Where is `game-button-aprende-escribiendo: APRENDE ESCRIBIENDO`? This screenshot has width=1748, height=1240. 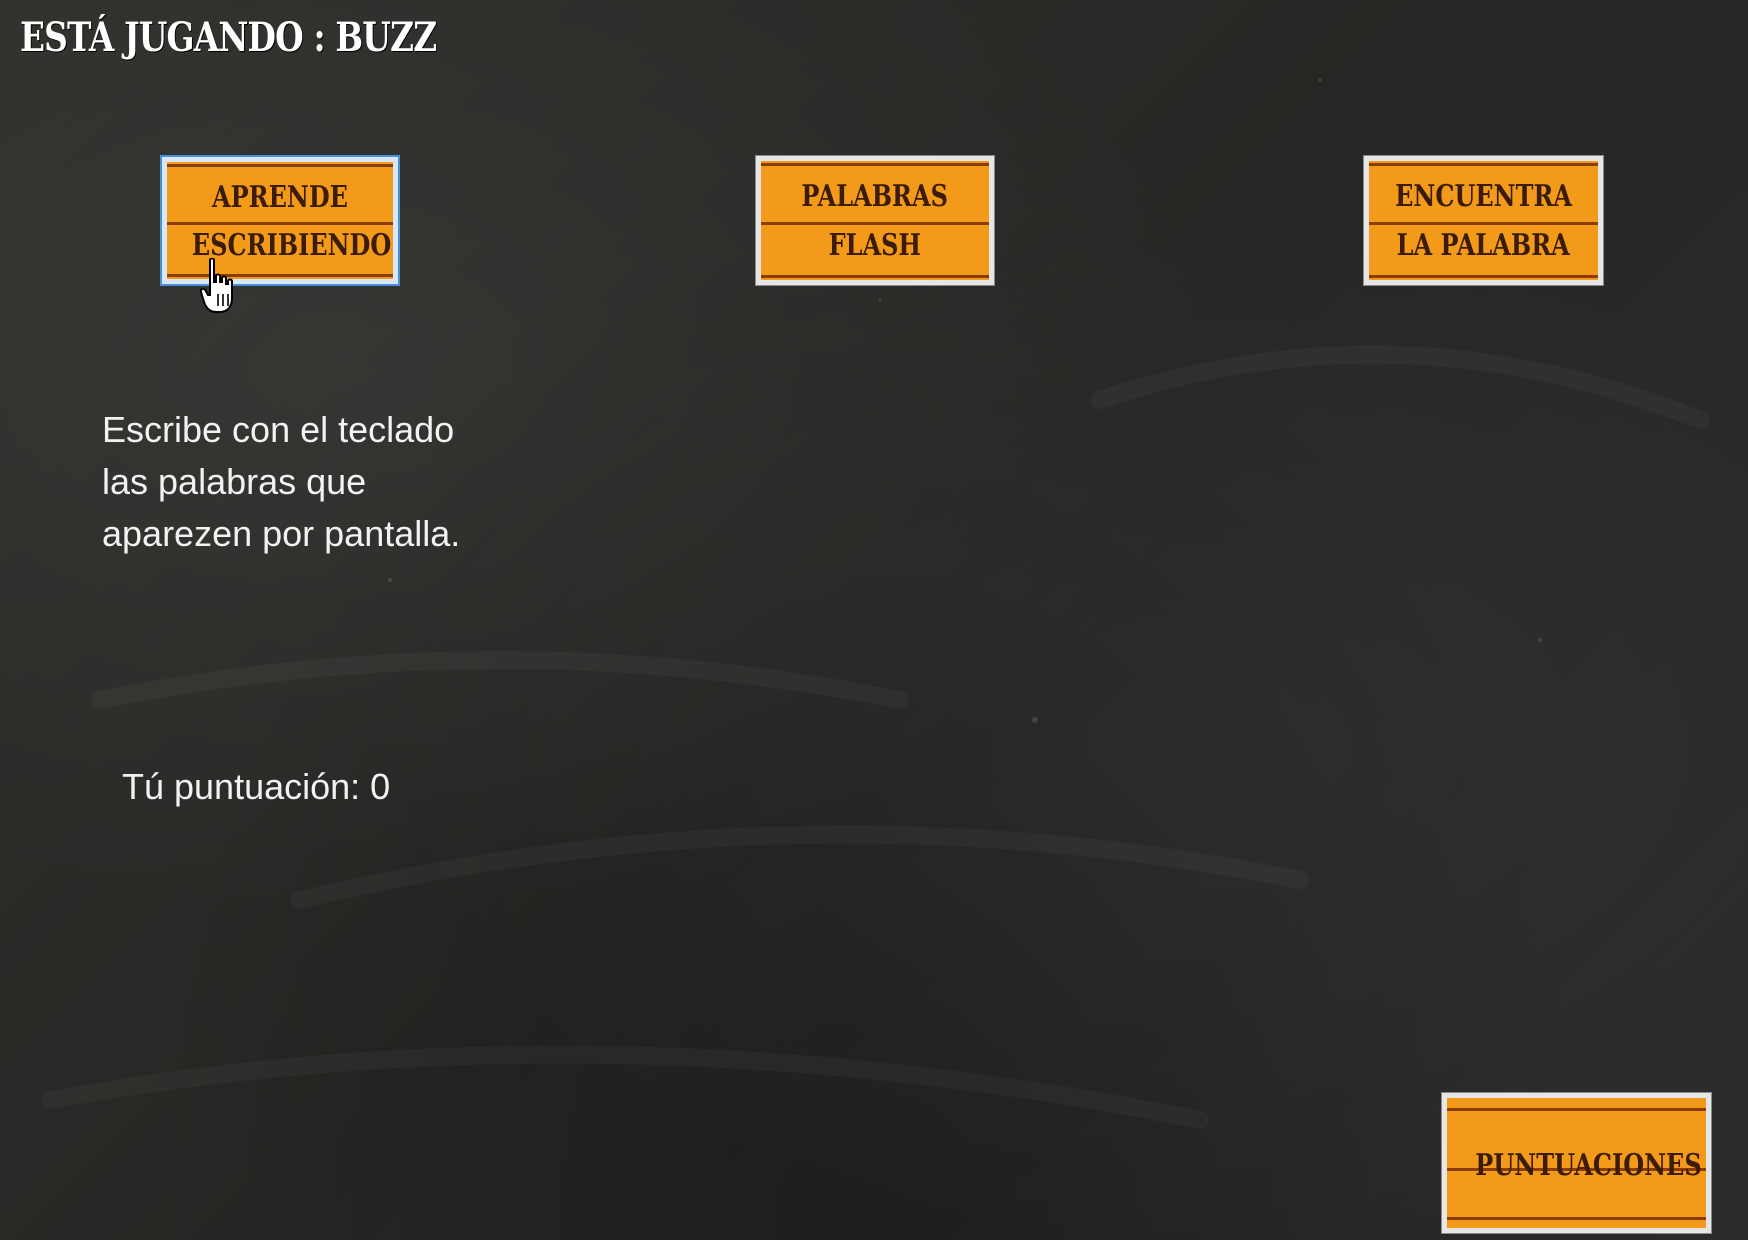 game-button-aprende-escribiendo: APRENDE ESCRIBIENDO is located at coordinates (280, 220).